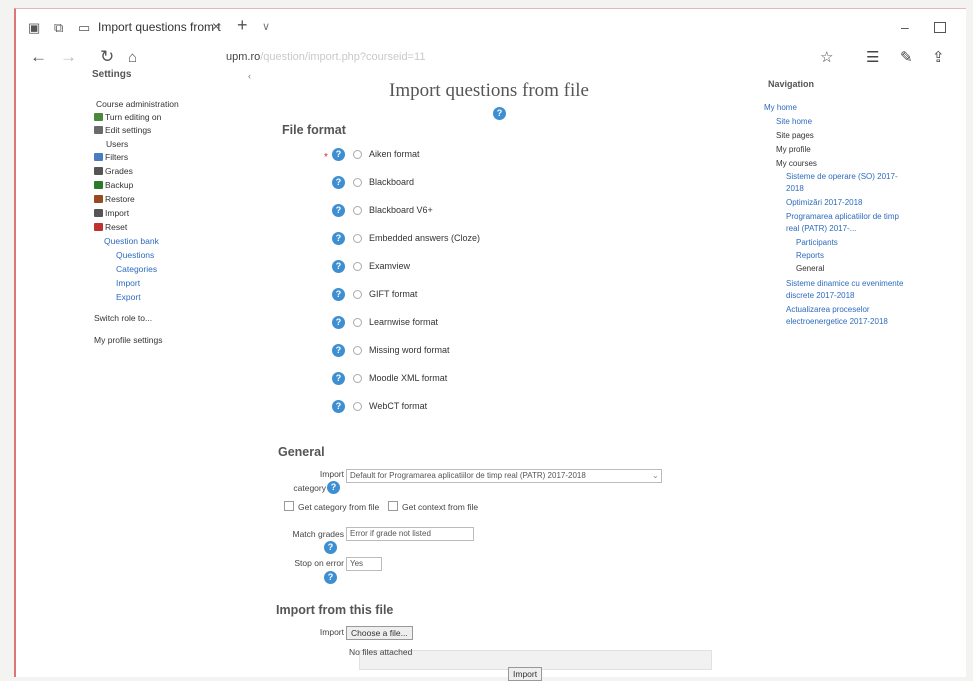  Describe the element at coordinates (655, 475) in the screenshot. I see `chevron-down-icon: ⌄` at that location.